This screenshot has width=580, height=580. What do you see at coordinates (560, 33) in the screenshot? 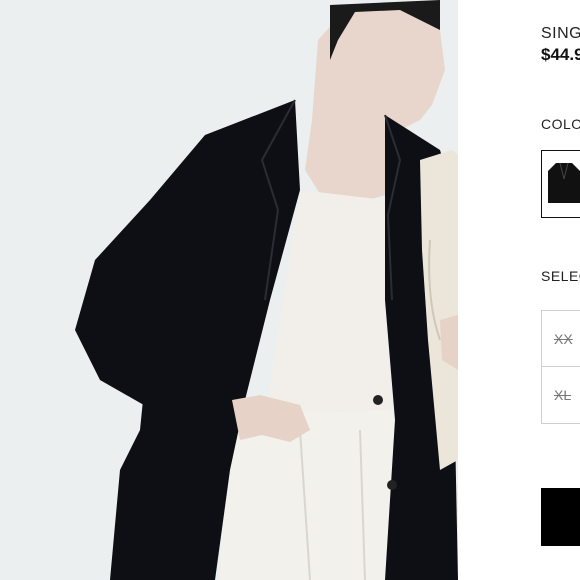
I see `product-title: SING` at bounding box center [560, 33].